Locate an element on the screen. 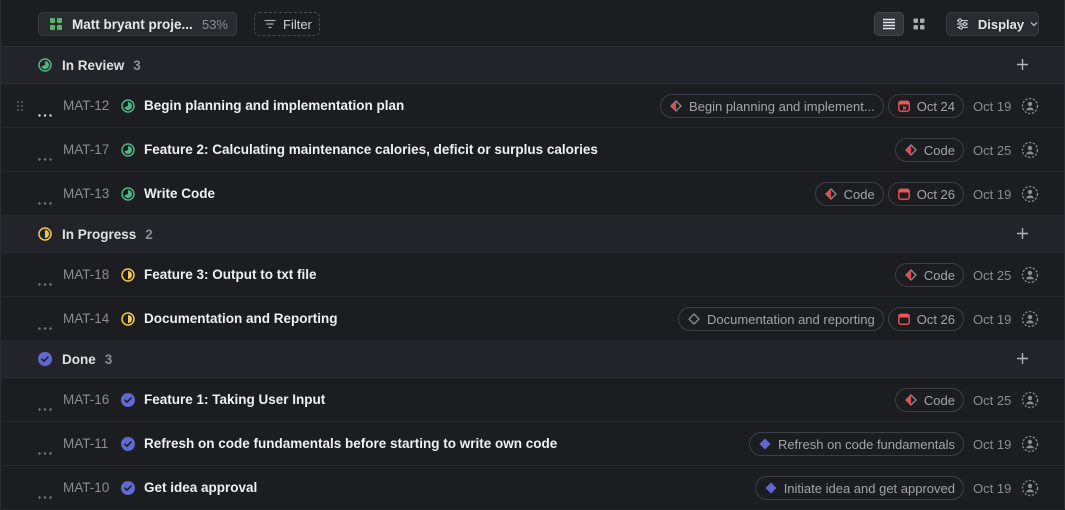  due-date: Oct 26 is located at coordinates (935, 194).